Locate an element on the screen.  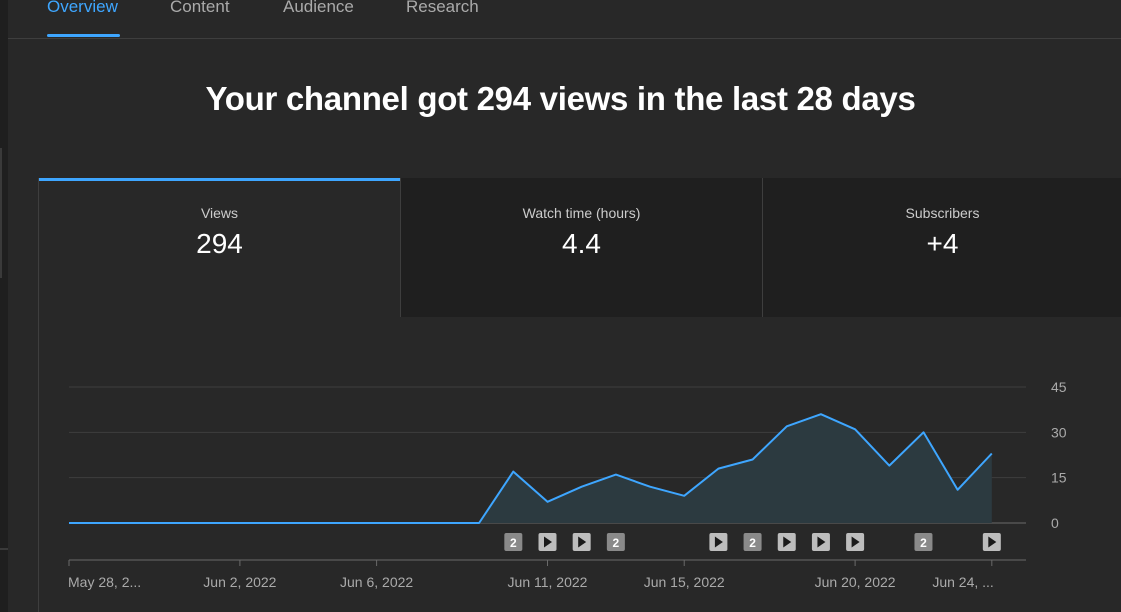
x-tick-label: Jun 11, 2022 is located at coordinates (548, 582).